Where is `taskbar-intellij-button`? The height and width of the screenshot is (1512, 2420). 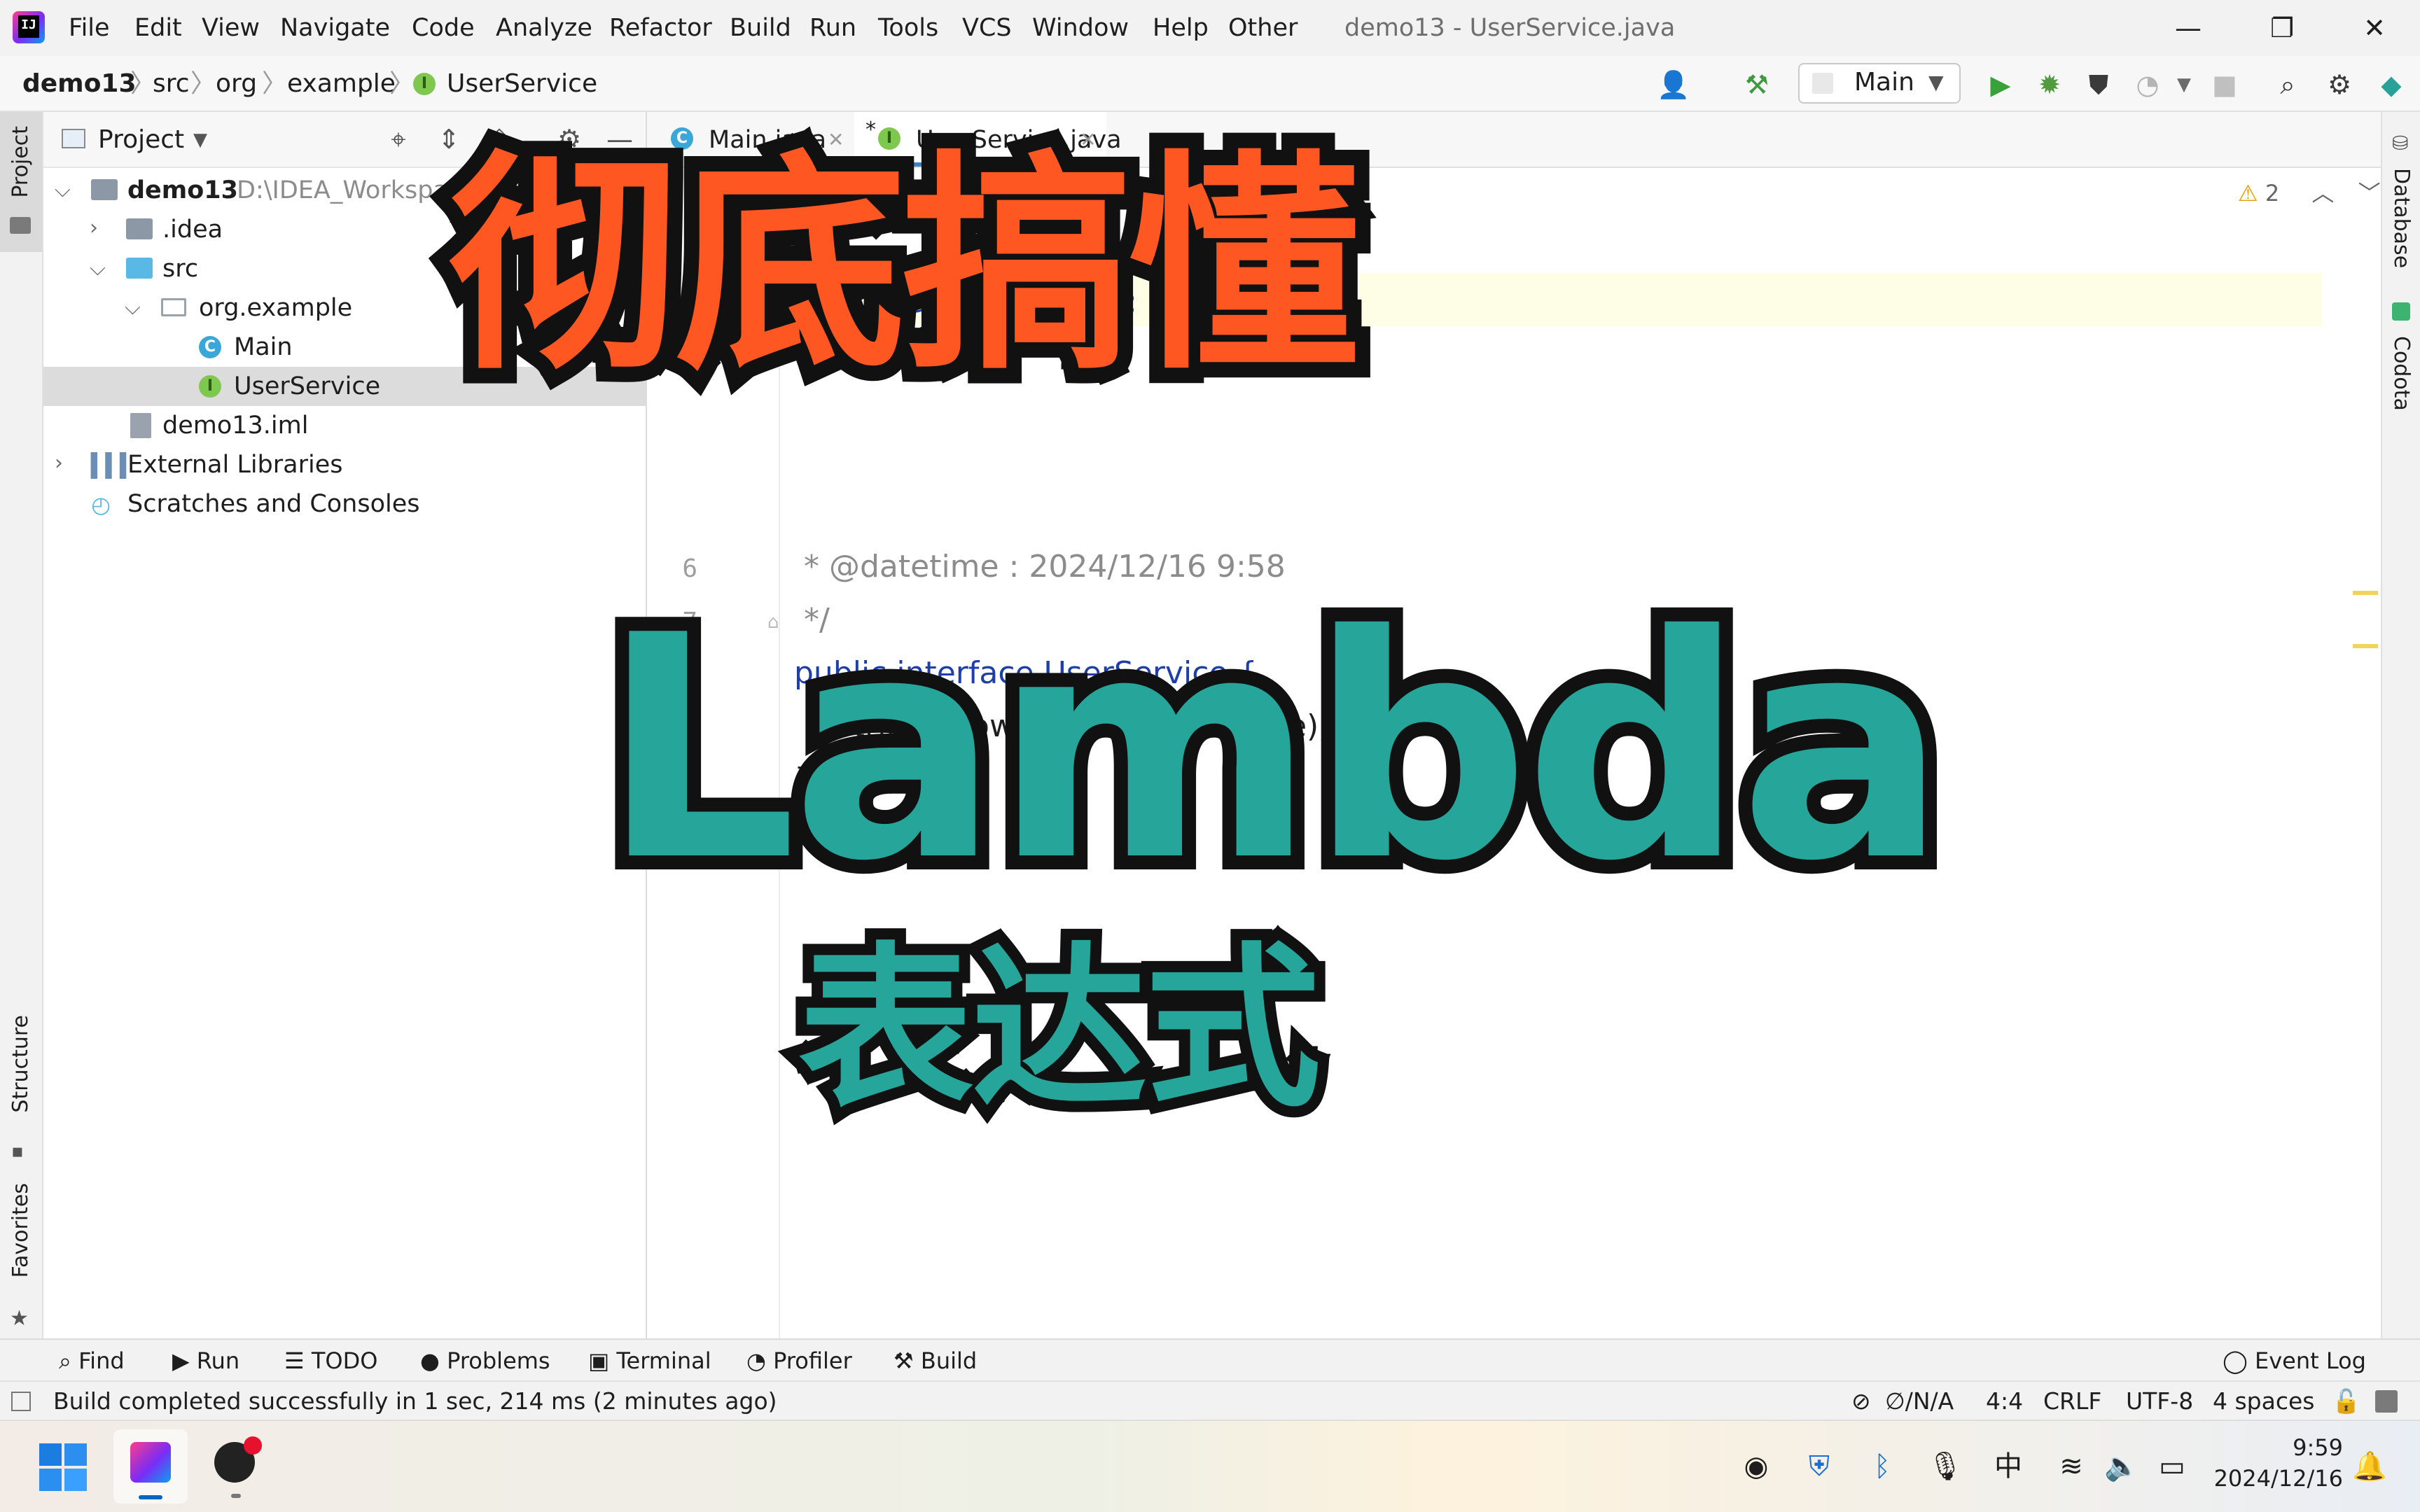
taskbar-intellij-button is located at coordinates (150, 1466).